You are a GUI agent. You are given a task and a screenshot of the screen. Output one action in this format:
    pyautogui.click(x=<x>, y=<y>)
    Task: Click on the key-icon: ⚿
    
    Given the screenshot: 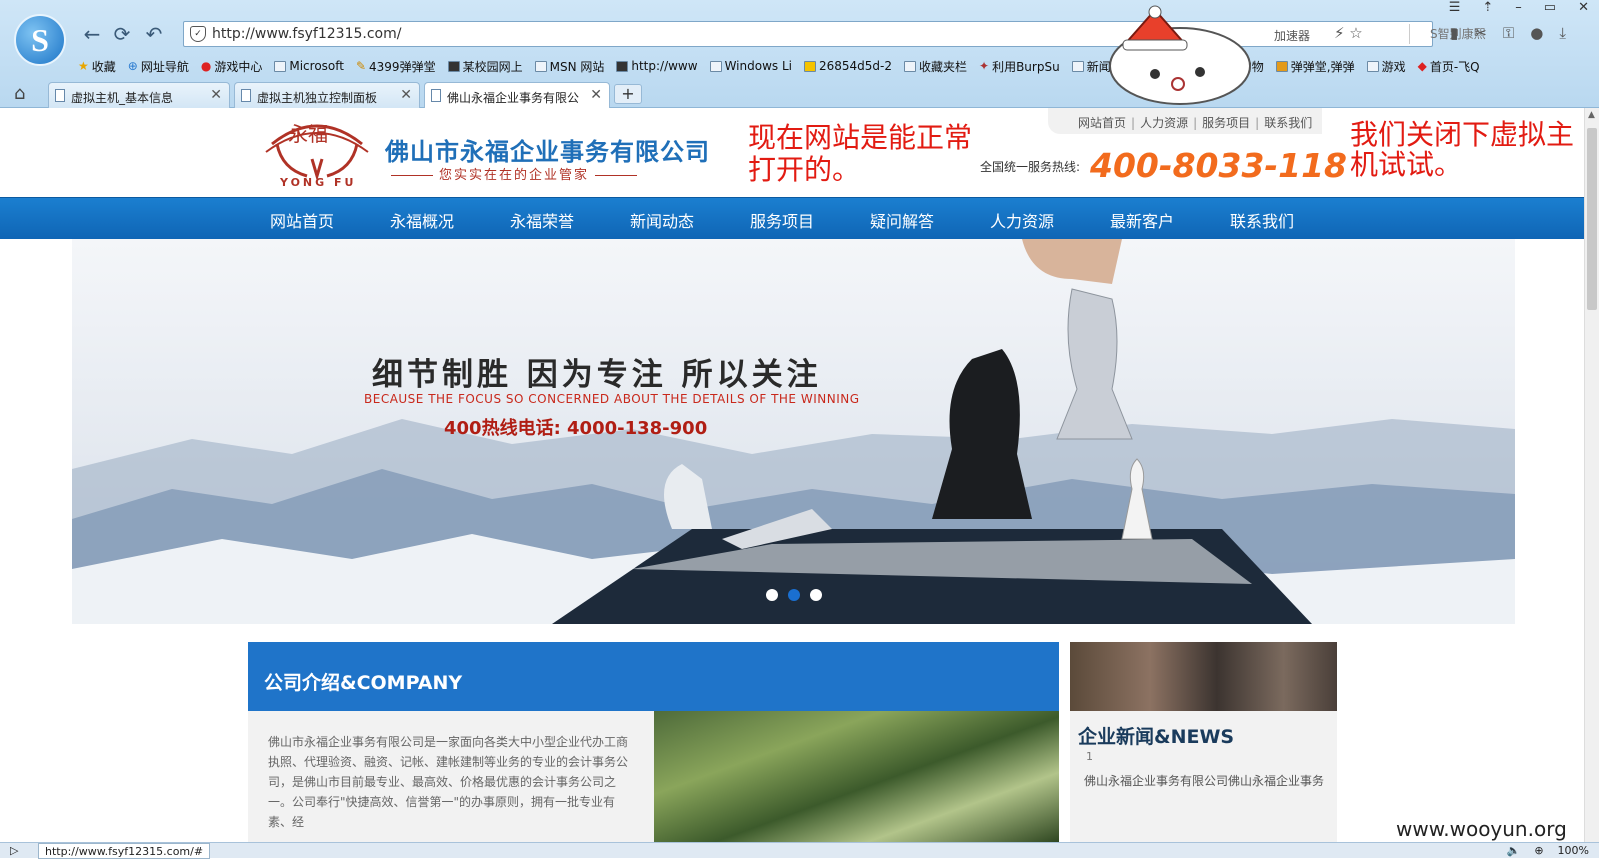 What is the action you would take?
    pyautogui.click(x=1508, y=33)
    